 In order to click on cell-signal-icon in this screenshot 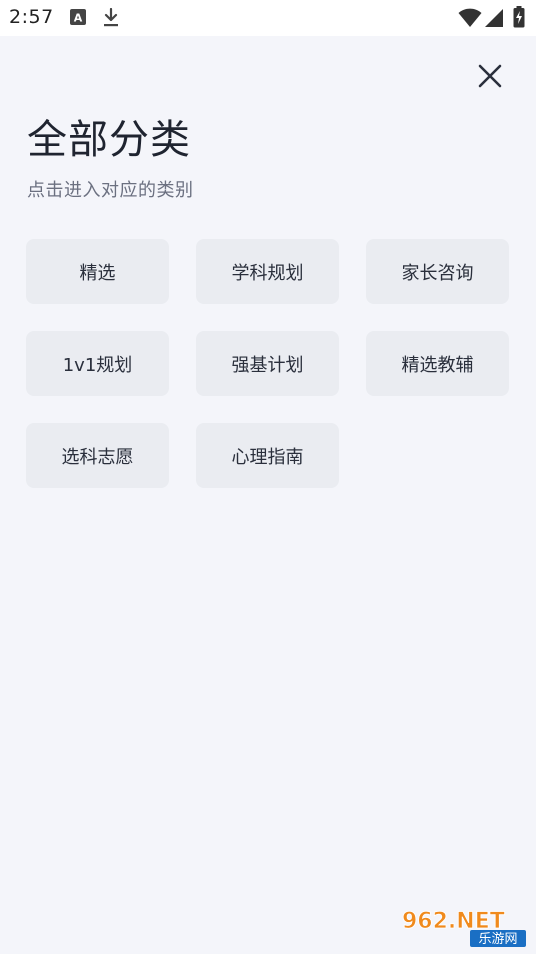, I will do `click(494, 18)`.